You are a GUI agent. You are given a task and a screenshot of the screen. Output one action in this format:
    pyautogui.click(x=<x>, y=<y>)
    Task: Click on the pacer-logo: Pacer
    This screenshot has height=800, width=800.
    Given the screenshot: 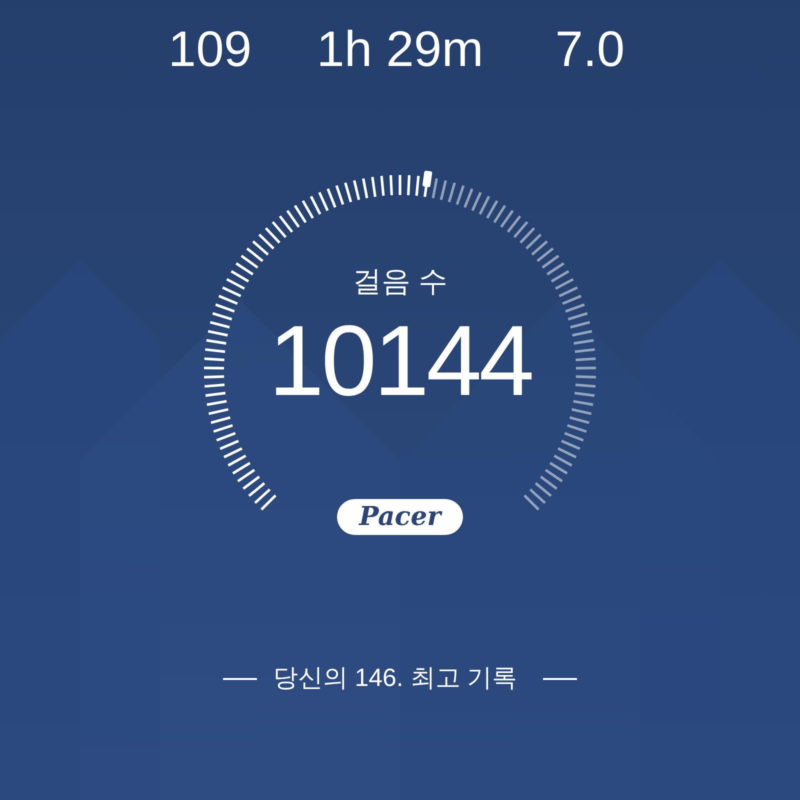 What is the action you would take?
    pyautogui.click(x=400, y=517)
    